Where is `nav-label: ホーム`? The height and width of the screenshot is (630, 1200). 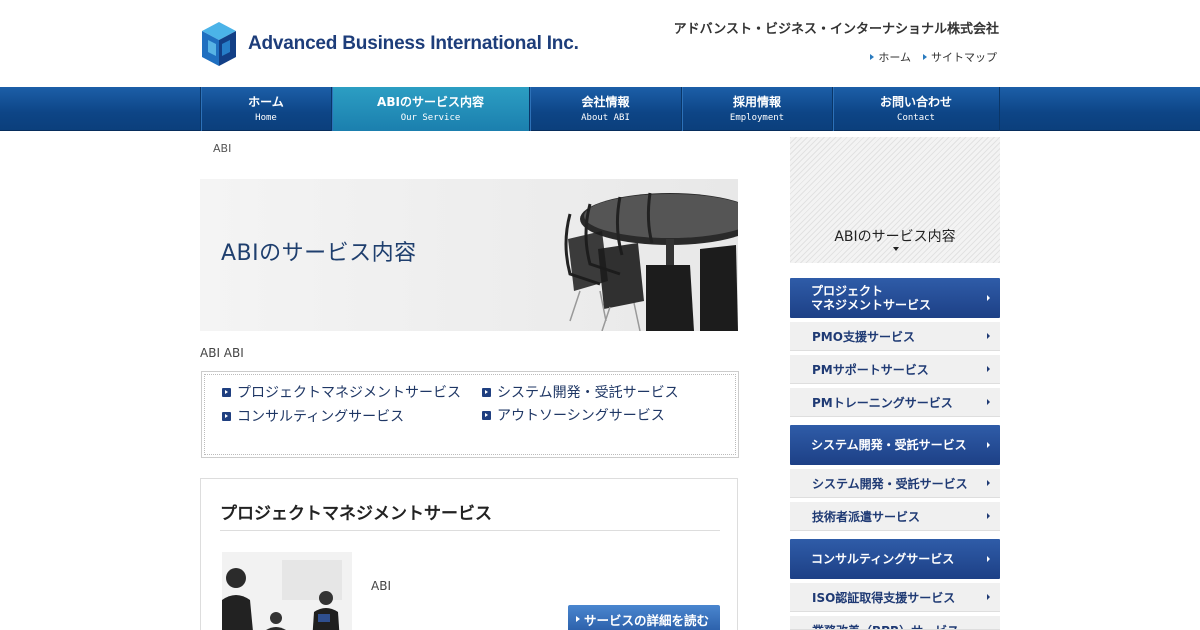
nav-label: ホーム is located at coordinates (266, 101).